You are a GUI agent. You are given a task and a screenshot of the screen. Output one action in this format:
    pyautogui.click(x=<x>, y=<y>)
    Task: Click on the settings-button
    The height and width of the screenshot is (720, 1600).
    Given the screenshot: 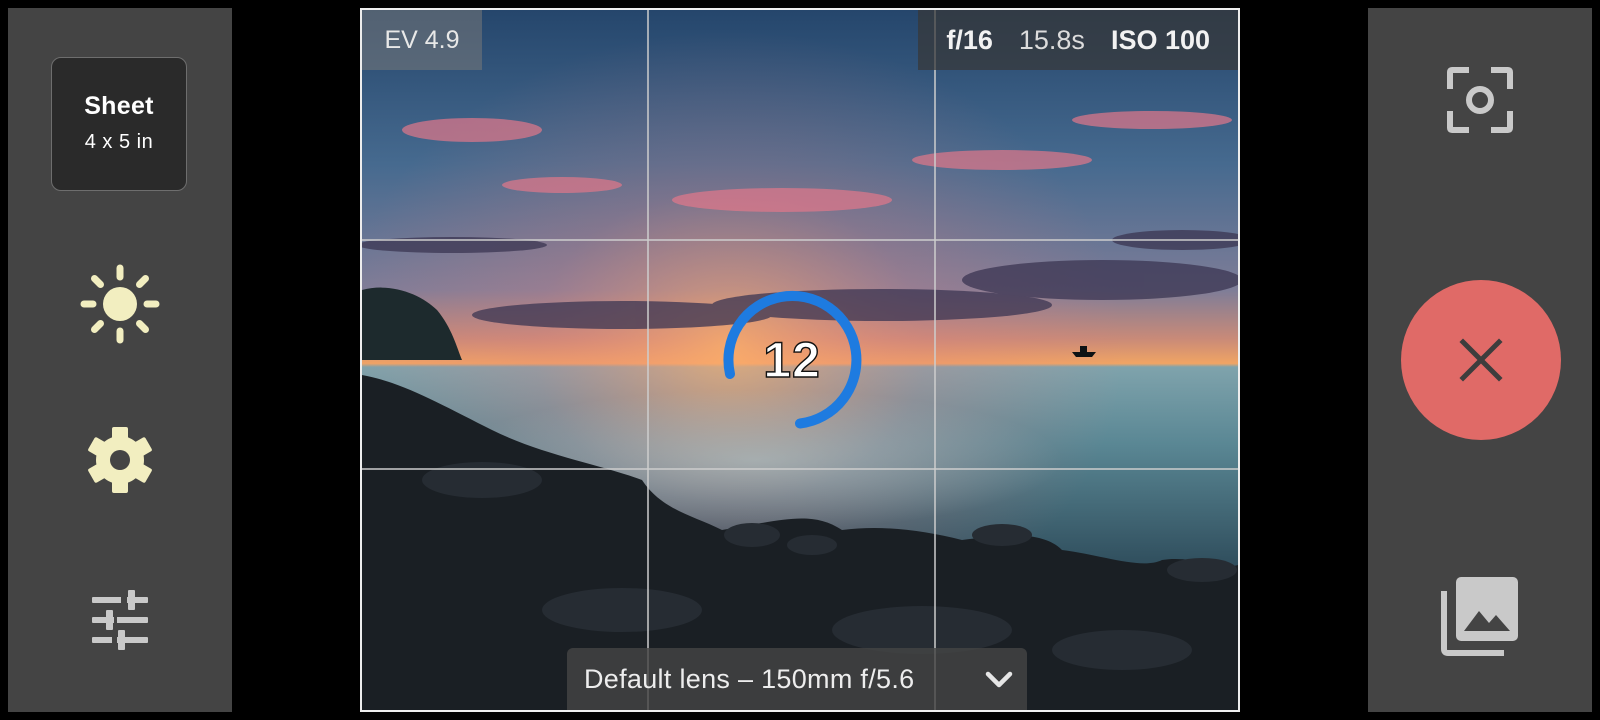 What is the action you would take?
    pyautogui.click(x=120, y=460)
    